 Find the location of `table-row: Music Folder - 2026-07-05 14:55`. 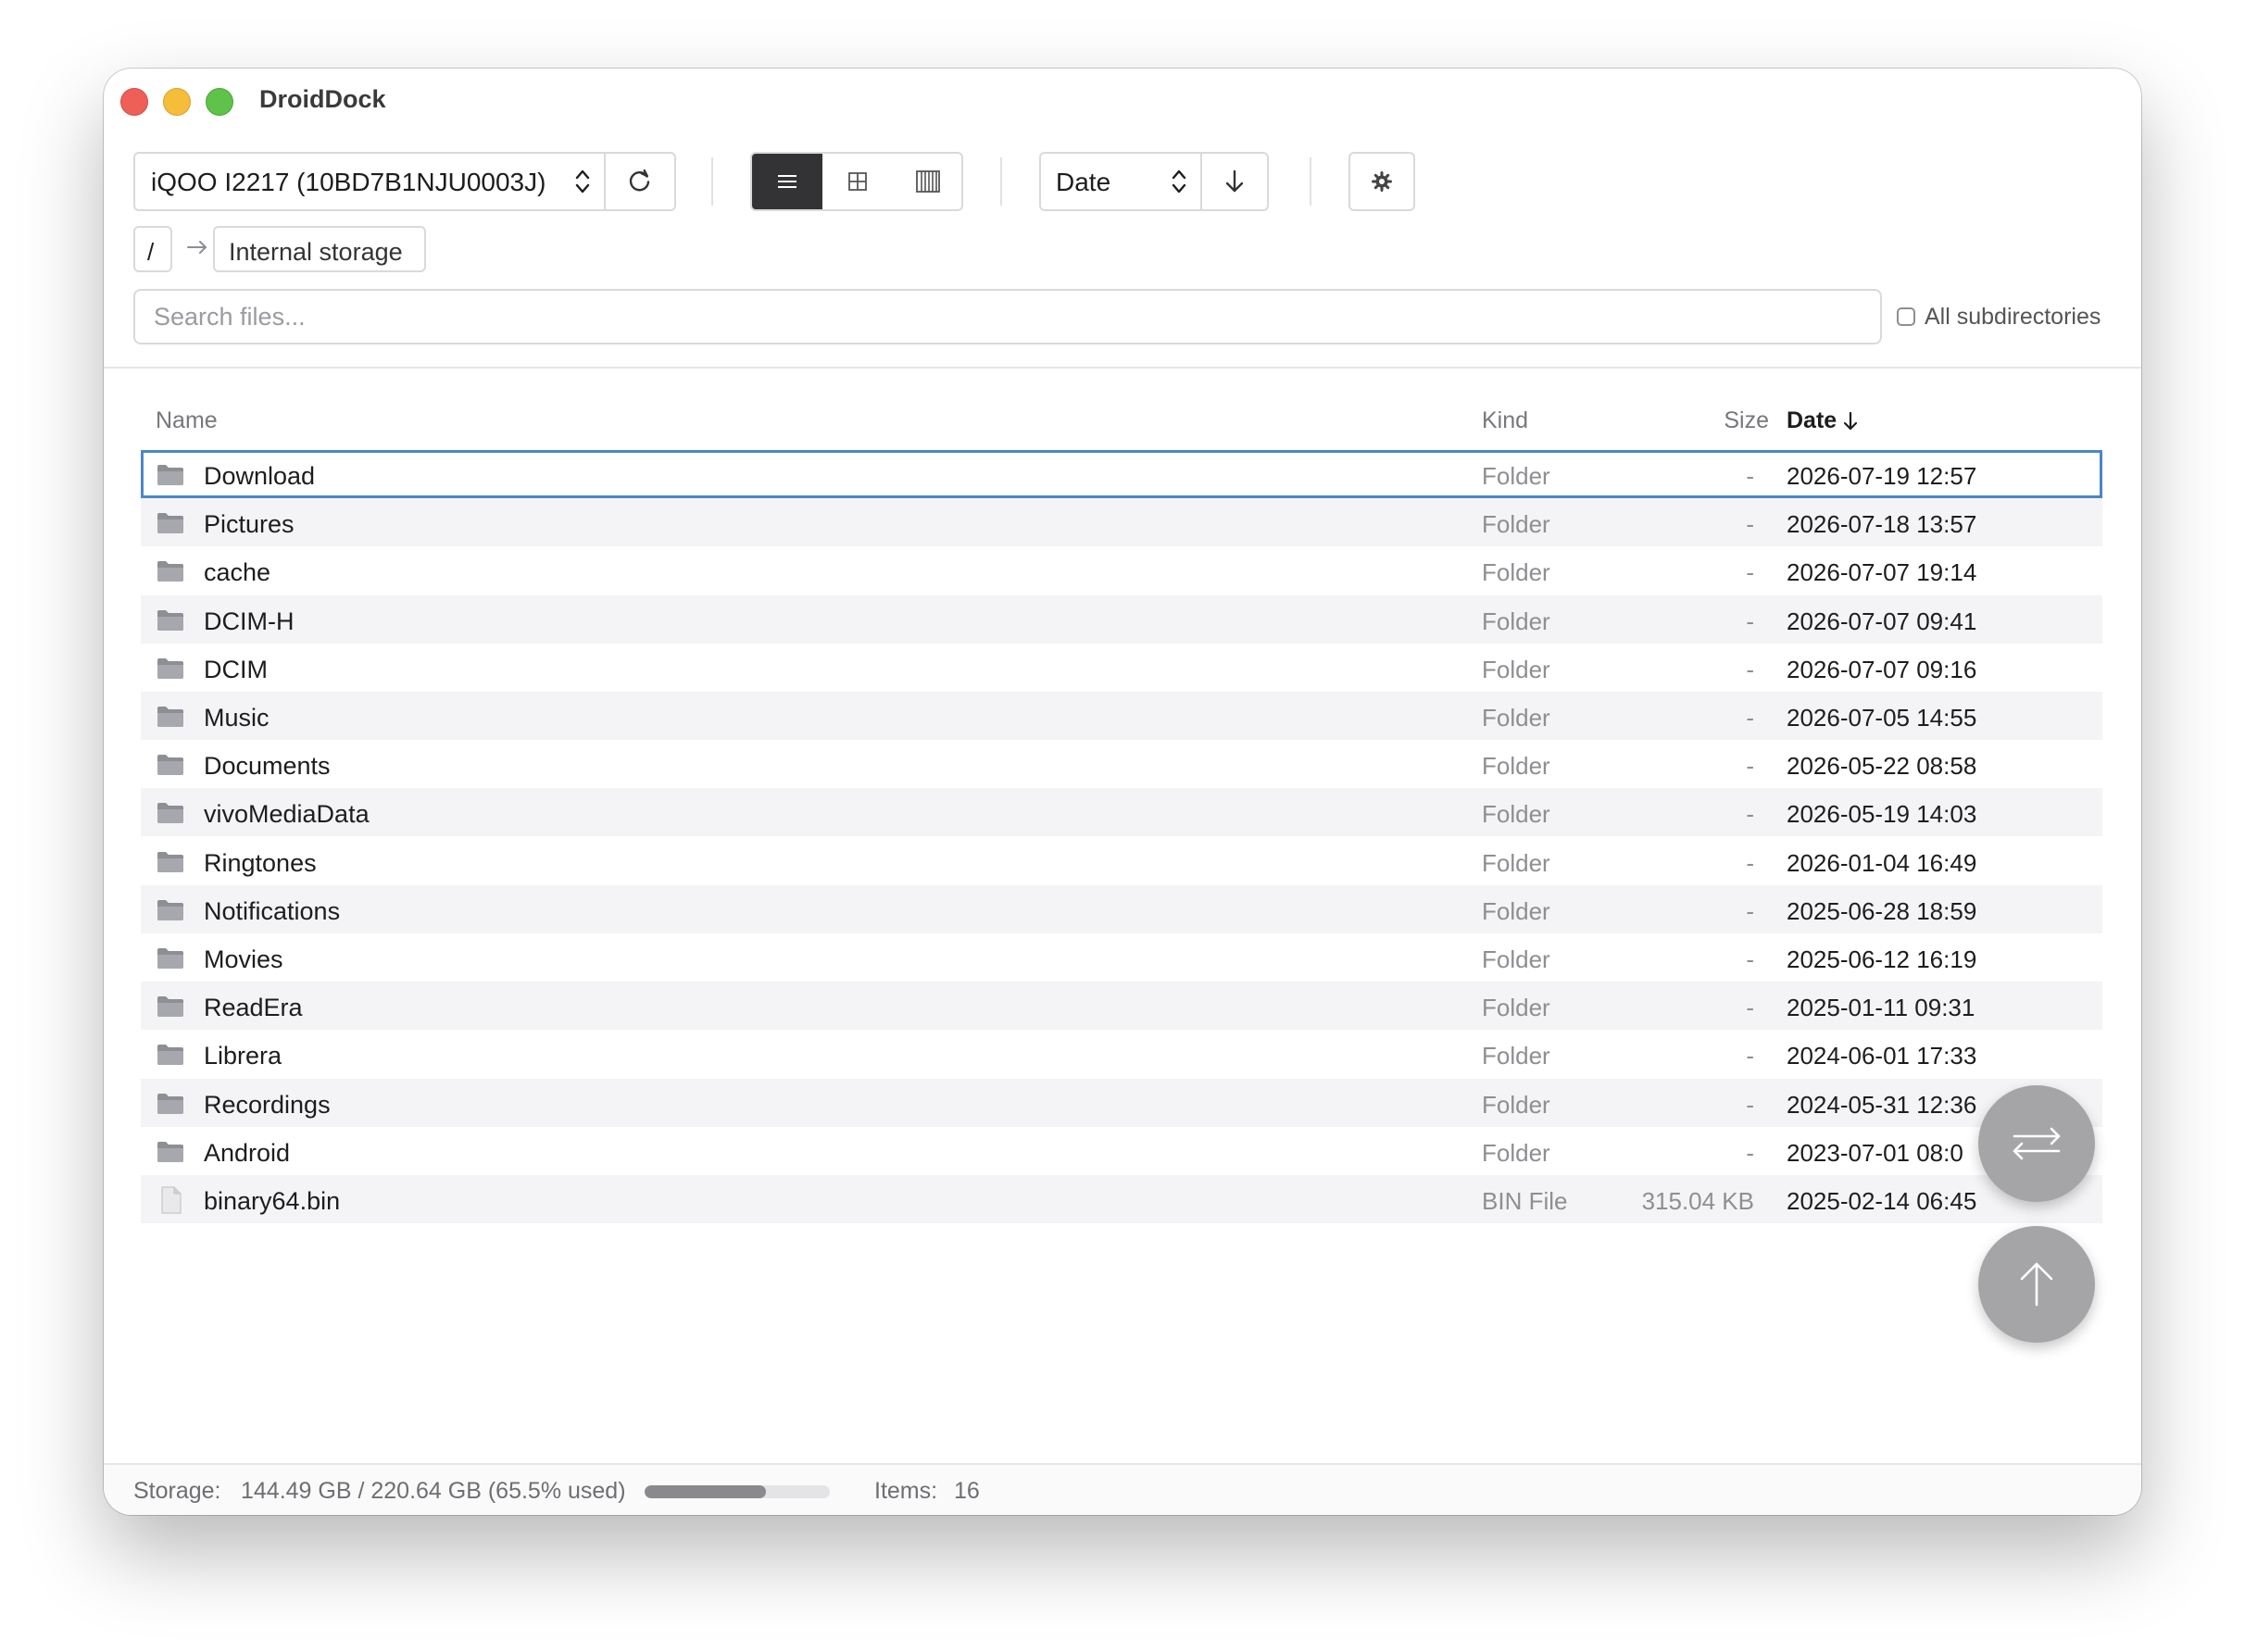

table-row: Music Folder - 2026-07-05 14:55 is located at coordinates (1121, 716).